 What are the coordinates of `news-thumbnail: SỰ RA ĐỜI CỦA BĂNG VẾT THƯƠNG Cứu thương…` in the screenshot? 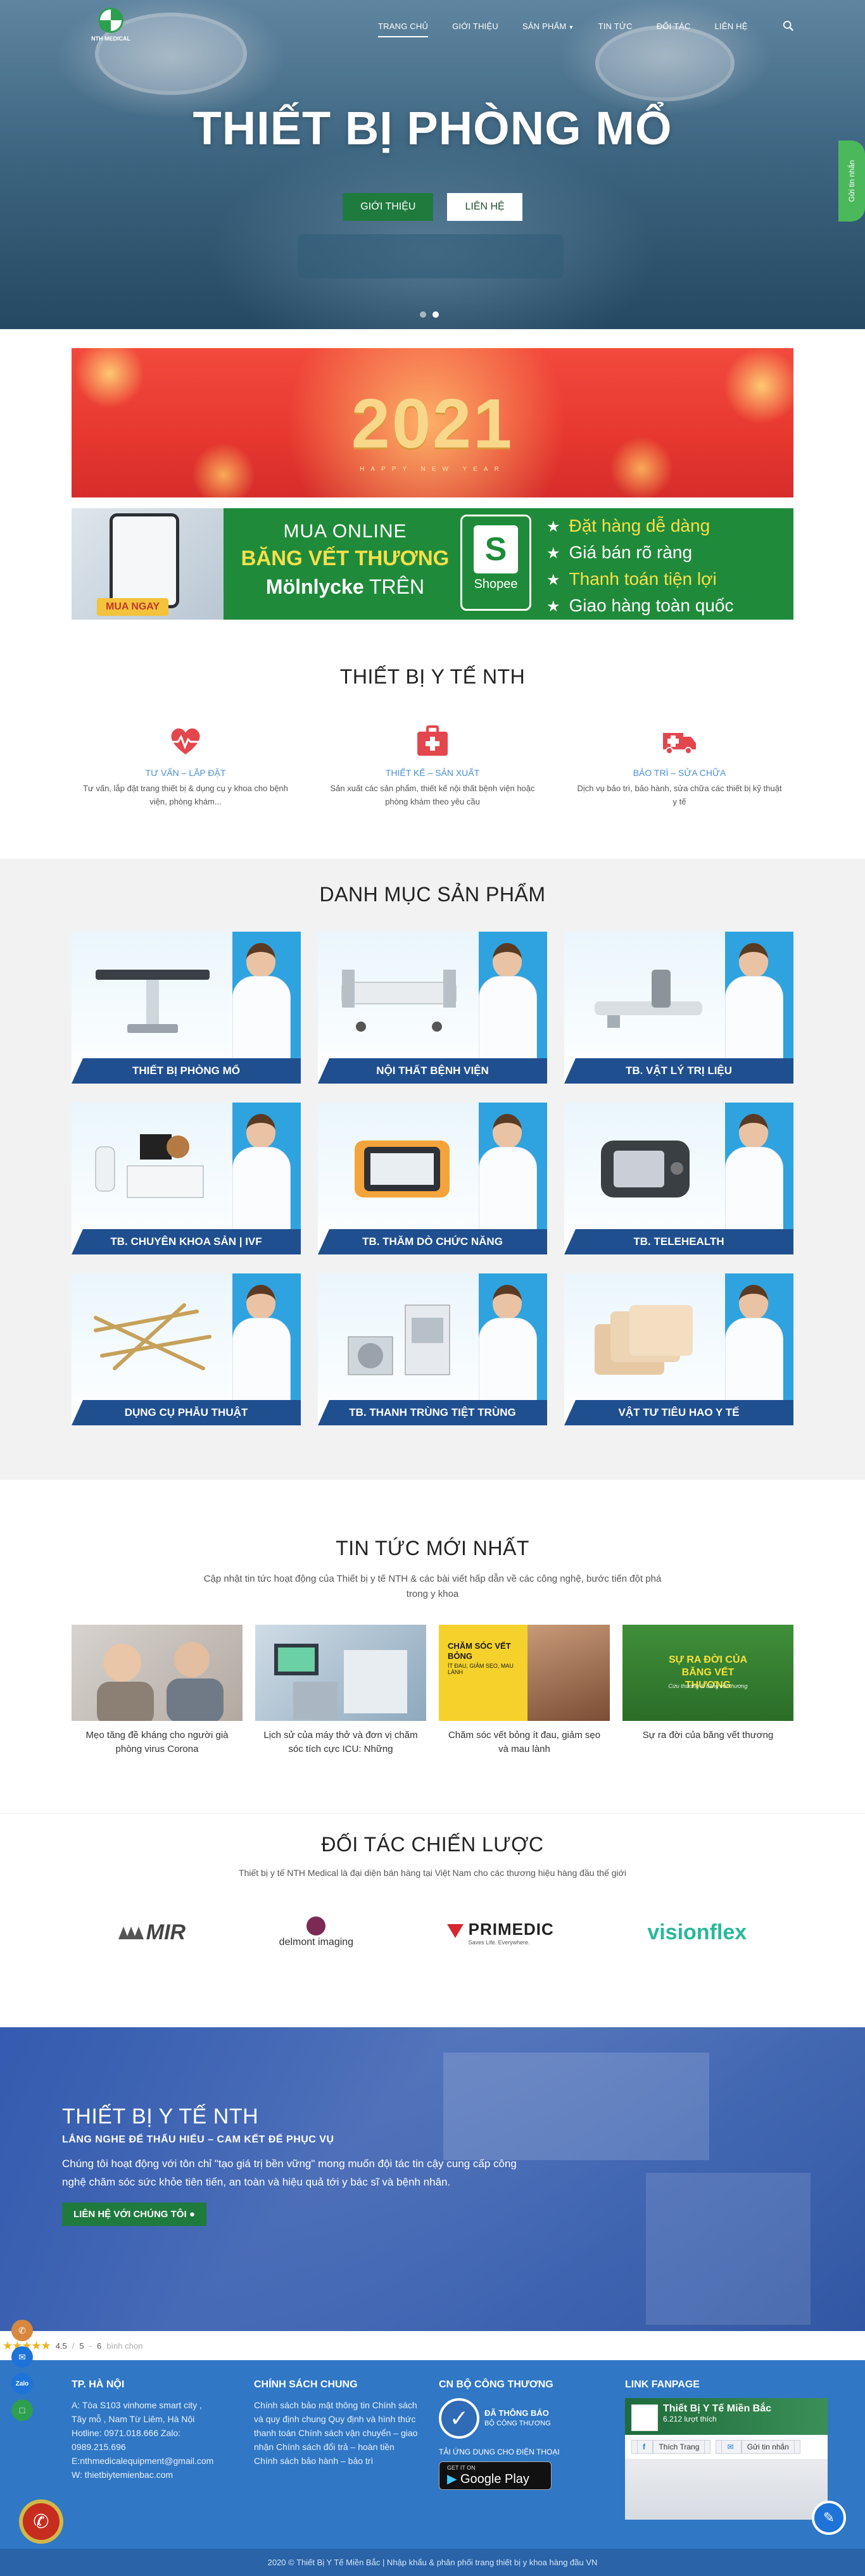 It's located at (707, 1673).